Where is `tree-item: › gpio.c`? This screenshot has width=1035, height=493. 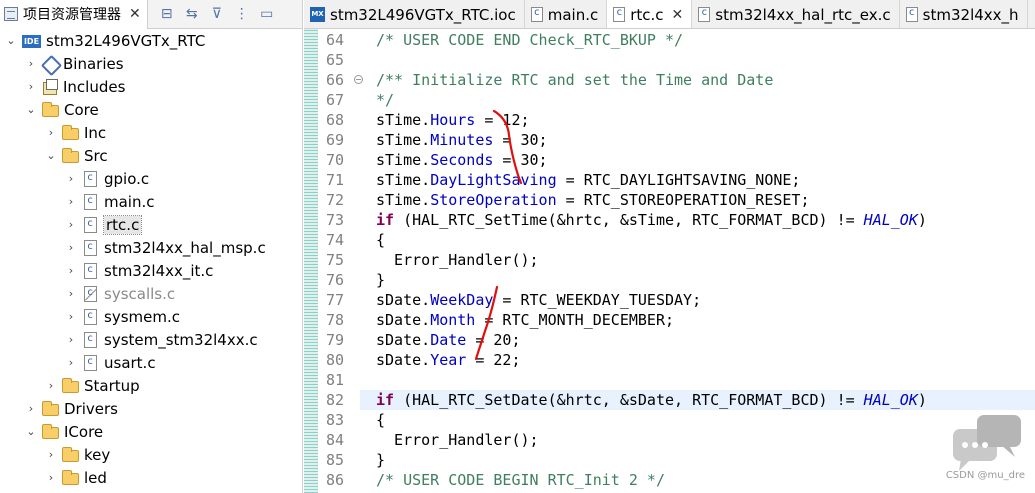 tree-item: › gpio.c is located at coordinates (106, 178).